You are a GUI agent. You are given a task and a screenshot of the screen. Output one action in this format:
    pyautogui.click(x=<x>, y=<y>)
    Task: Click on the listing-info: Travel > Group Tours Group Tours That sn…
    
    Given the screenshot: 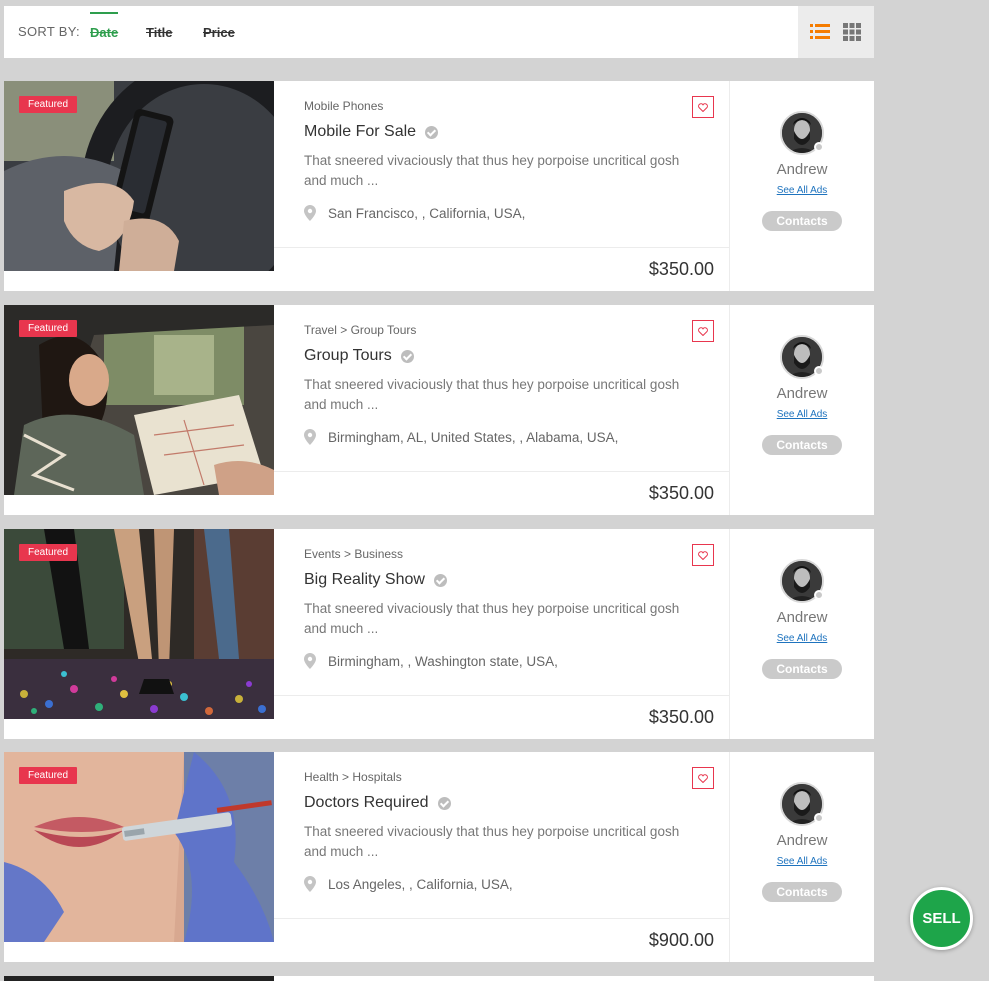 What is the action you would take?
    pyautogui.click(x=502, y=410)
    